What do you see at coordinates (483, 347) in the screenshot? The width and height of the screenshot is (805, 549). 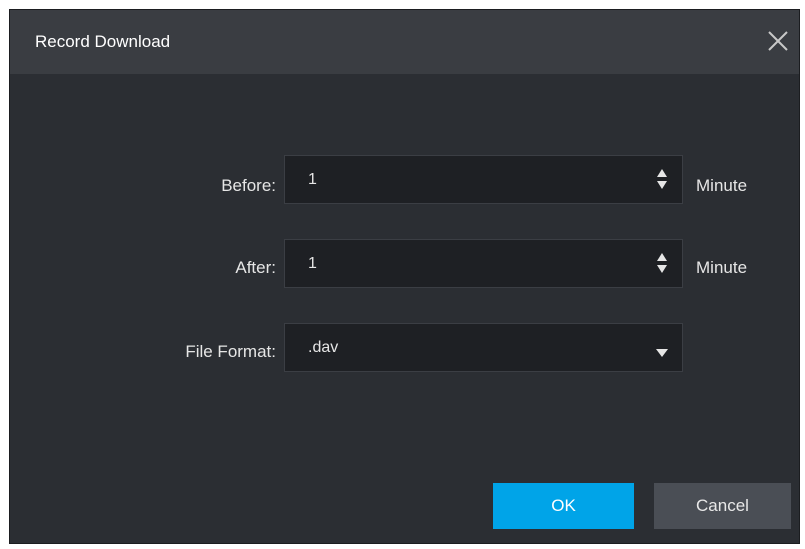 I see `file-format-select: .dav` at bounding box center [483, 347].